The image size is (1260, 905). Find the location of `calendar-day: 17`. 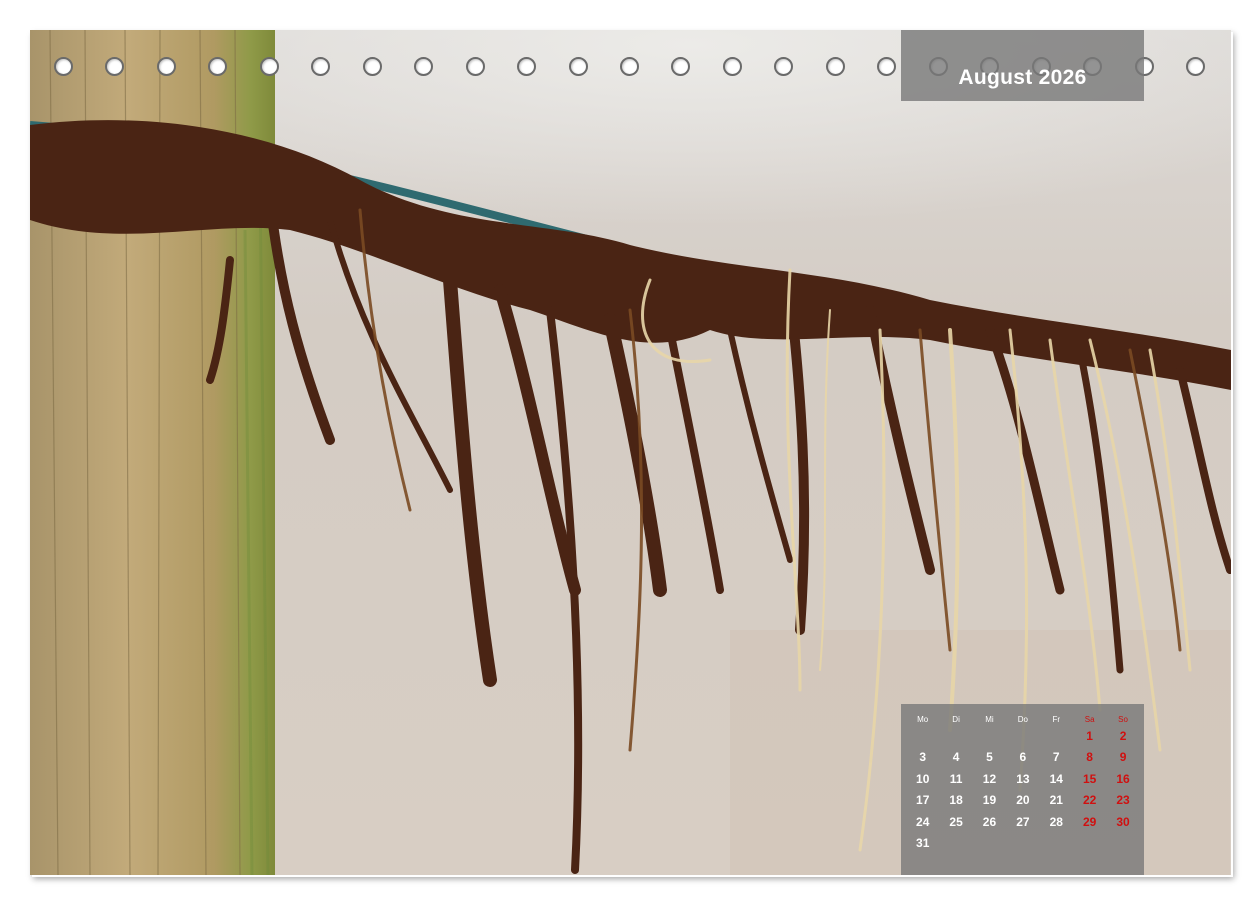

calendar-day: 17 is located at coordinates (923, 800).